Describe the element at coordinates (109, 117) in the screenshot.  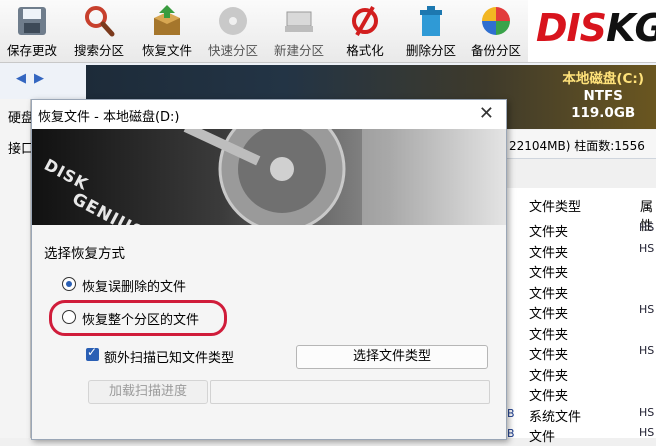
I see `dialog-title: 恢复文件 - 本地磁盘(D:)` at that location.